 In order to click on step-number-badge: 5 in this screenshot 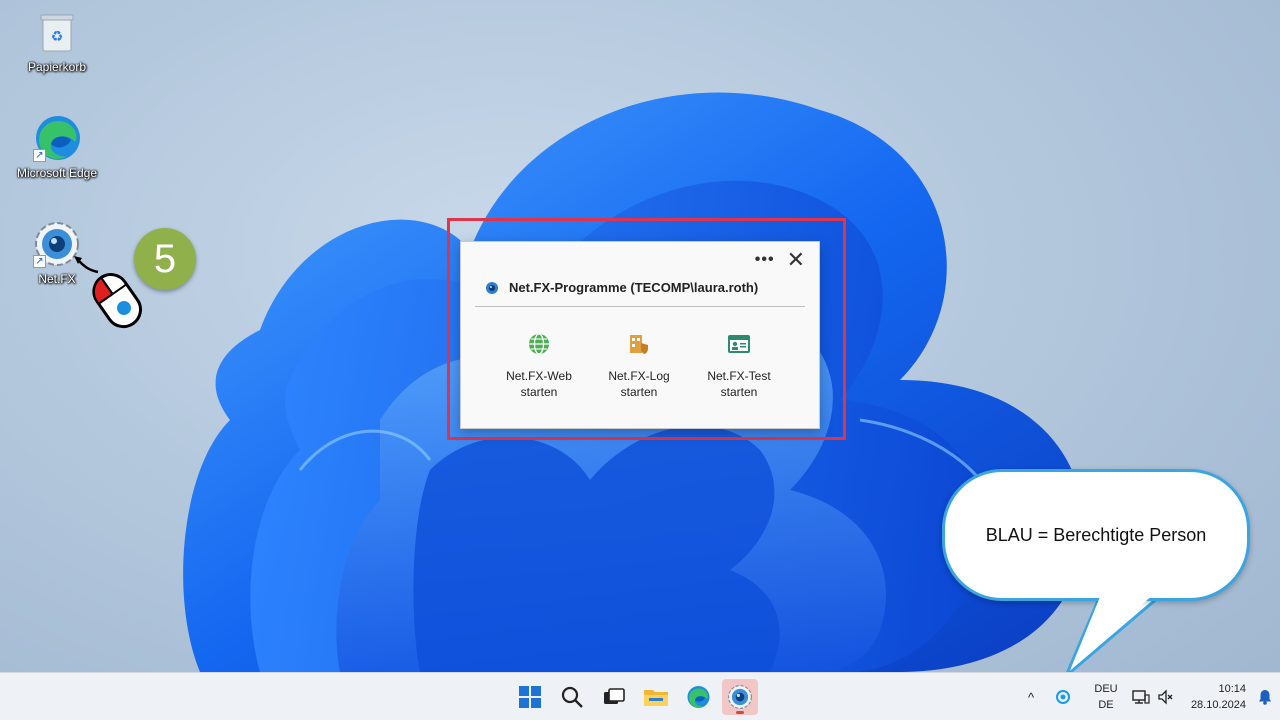, I will do `click(165, 259)`.